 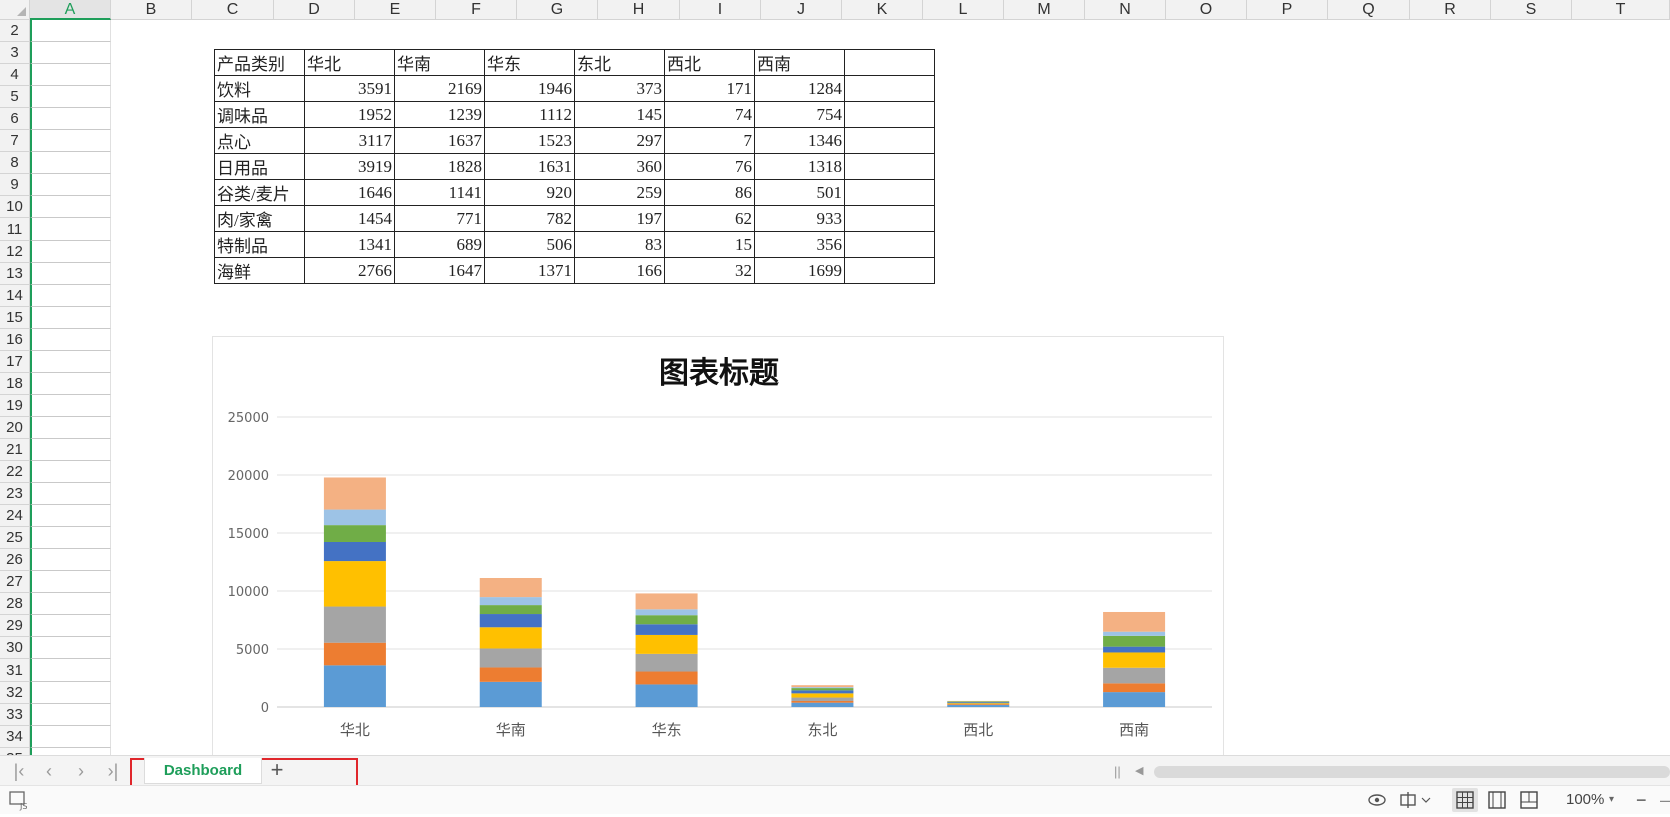 What do you see at coordinates (70, 53) in the screenshot?
I see `cell-a3` at bounding box center [70, 53].